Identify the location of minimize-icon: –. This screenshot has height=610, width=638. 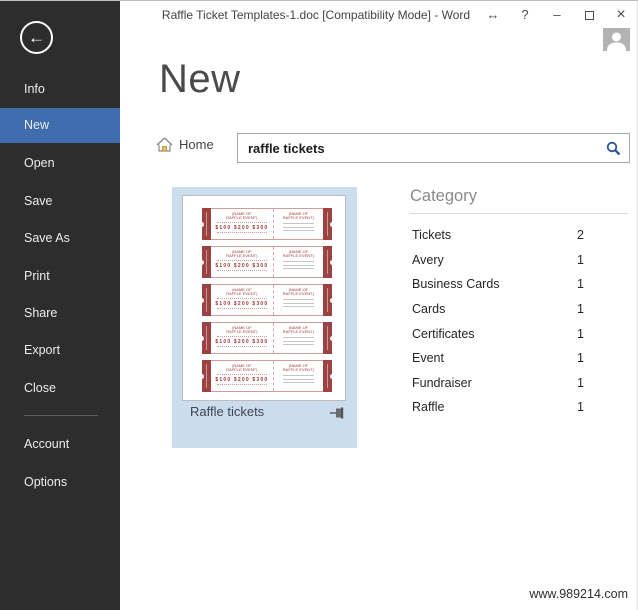
(557, 14).